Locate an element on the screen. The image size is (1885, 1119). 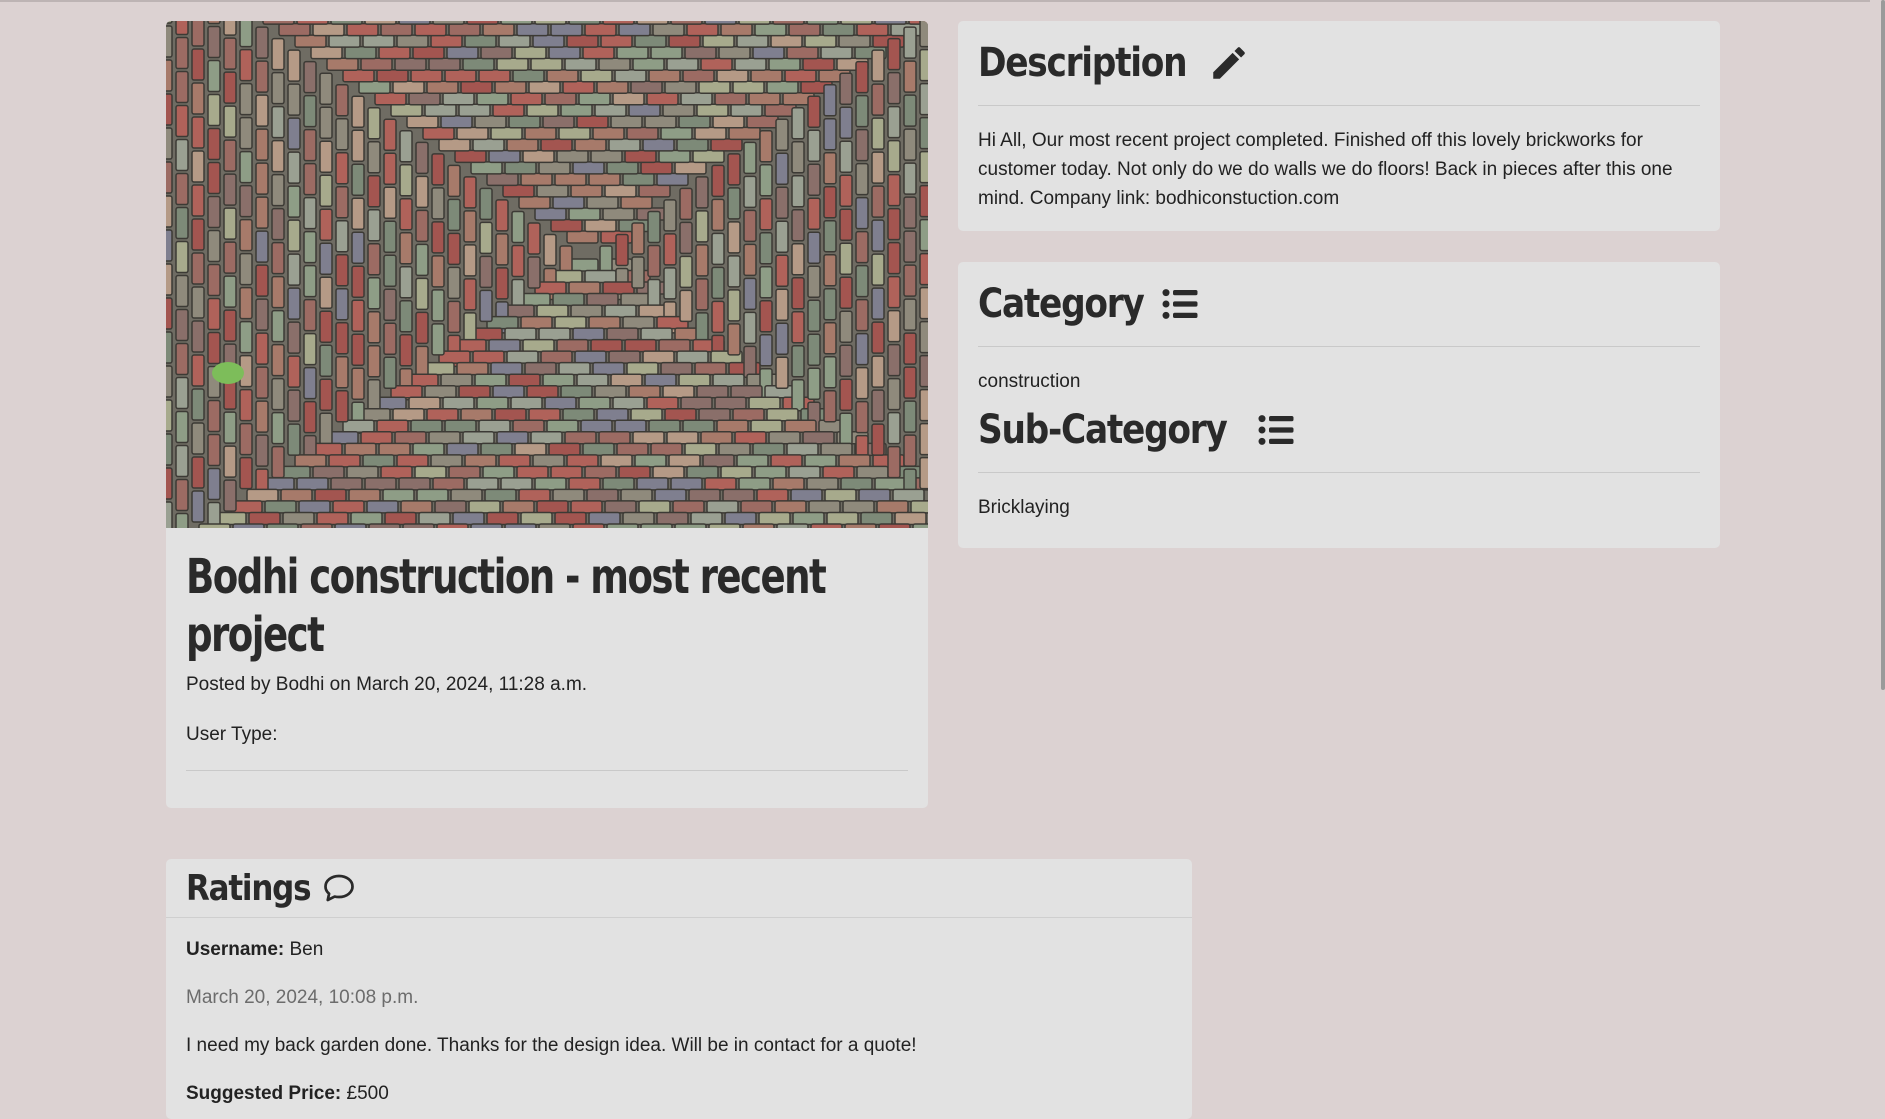
ratings-heading: Ratings is located at coordinates (249, 888).